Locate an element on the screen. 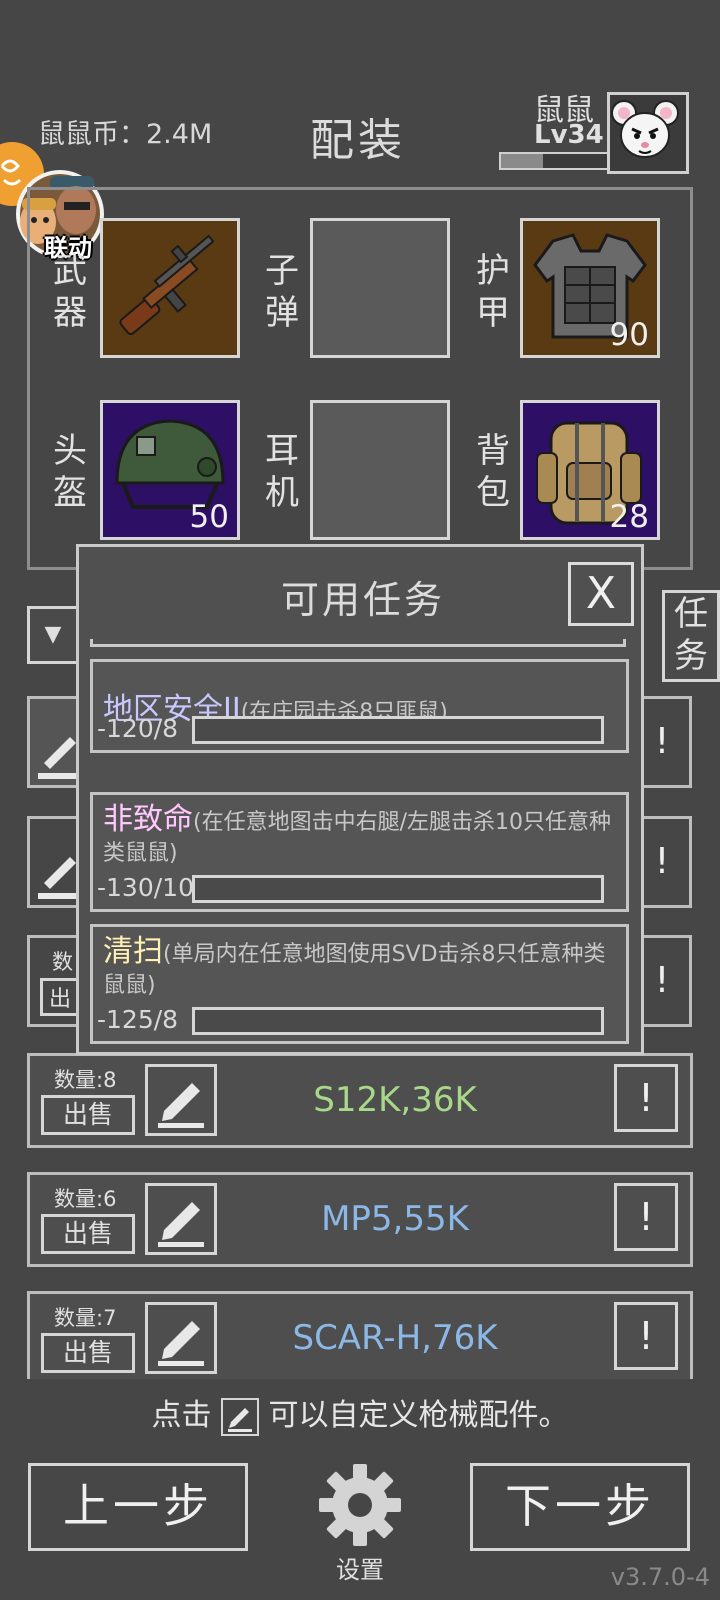  player-level: Lv34 is located at coordinates (569, 135).